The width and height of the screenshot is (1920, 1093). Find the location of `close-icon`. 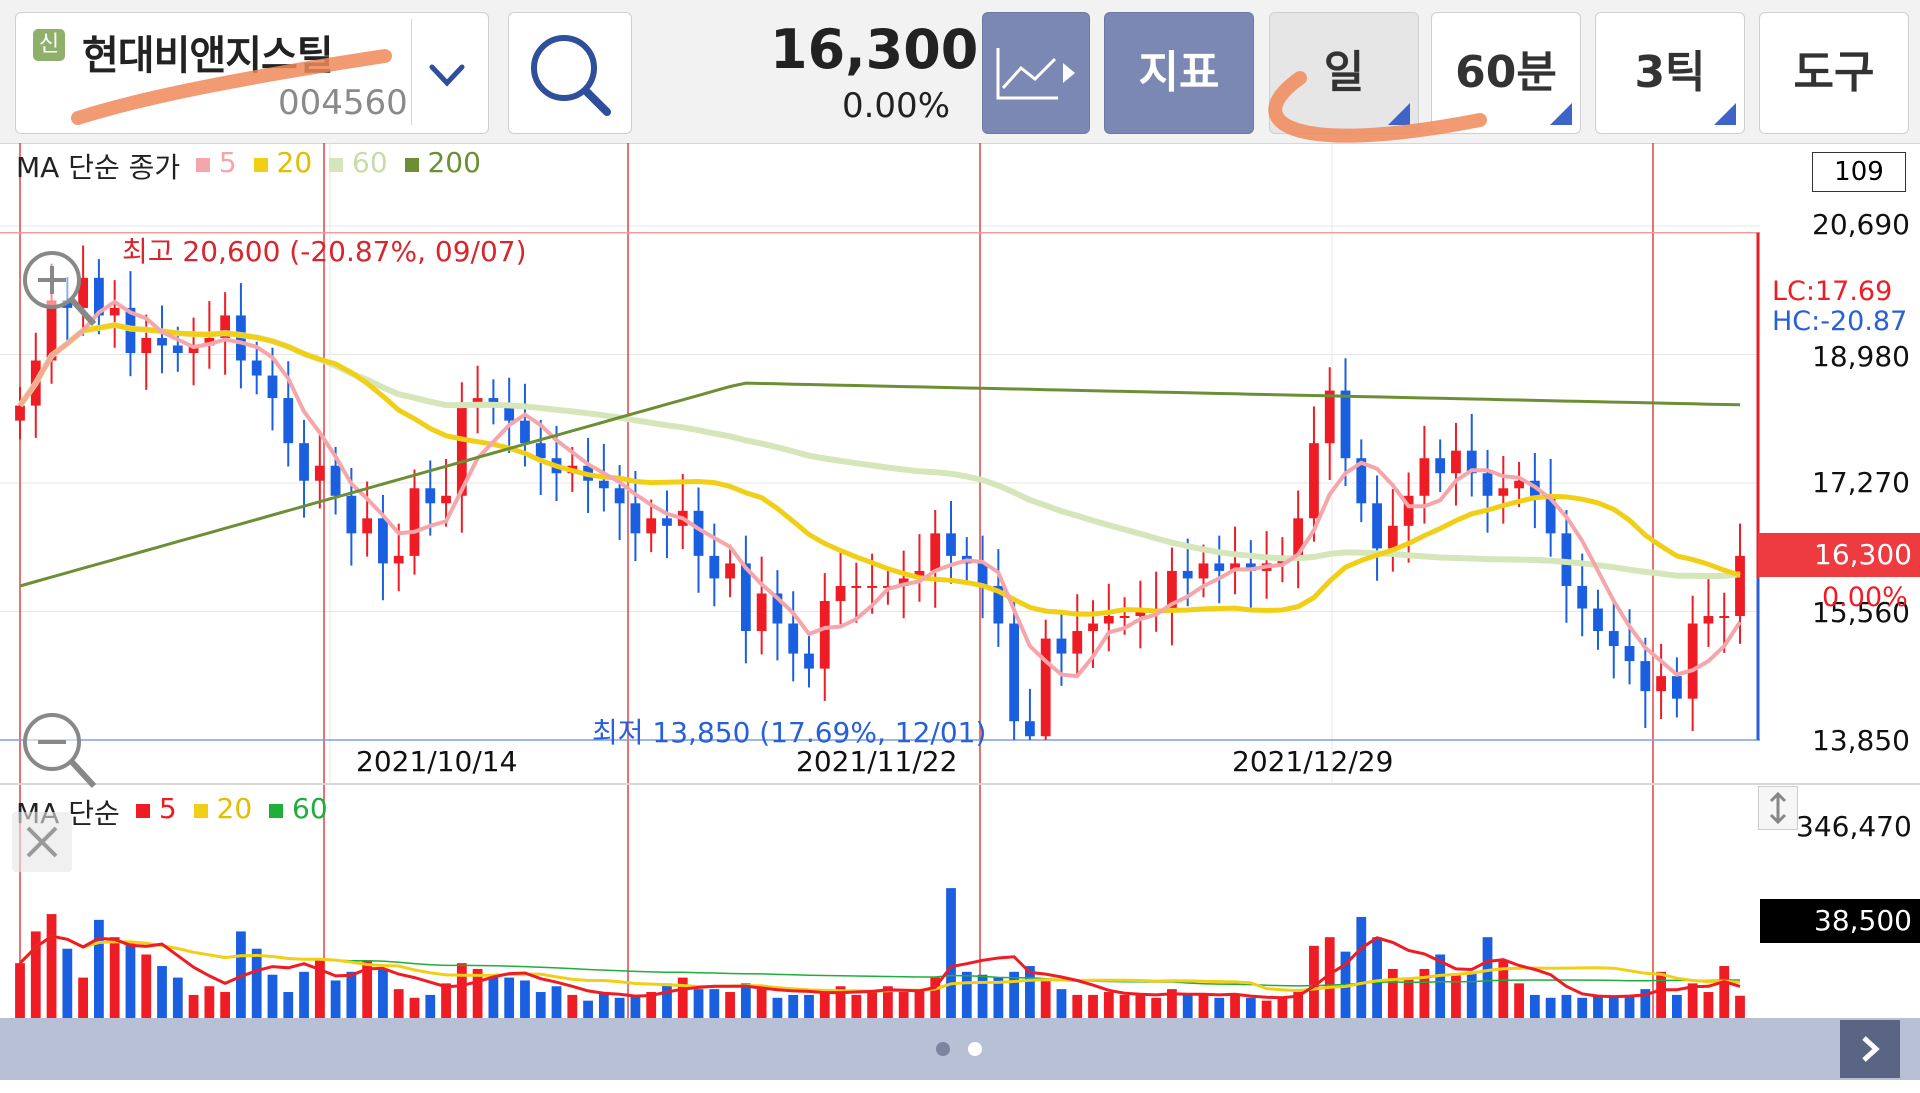

close-icon is located at coordinates (42, 842).